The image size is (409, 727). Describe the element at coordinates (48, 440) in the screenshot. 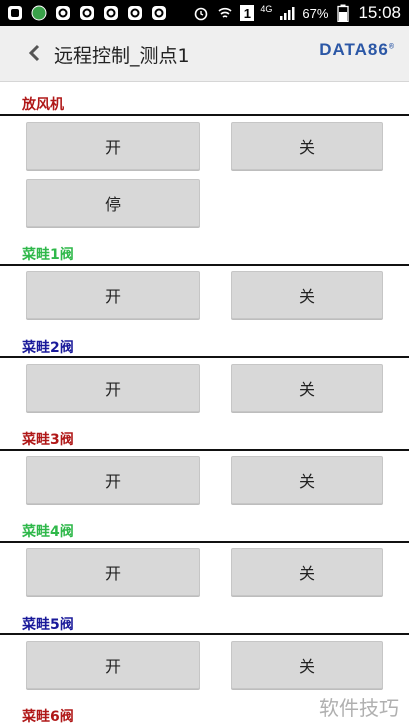

I see `section-label-valve-3: 菜畦3阀` at that location.